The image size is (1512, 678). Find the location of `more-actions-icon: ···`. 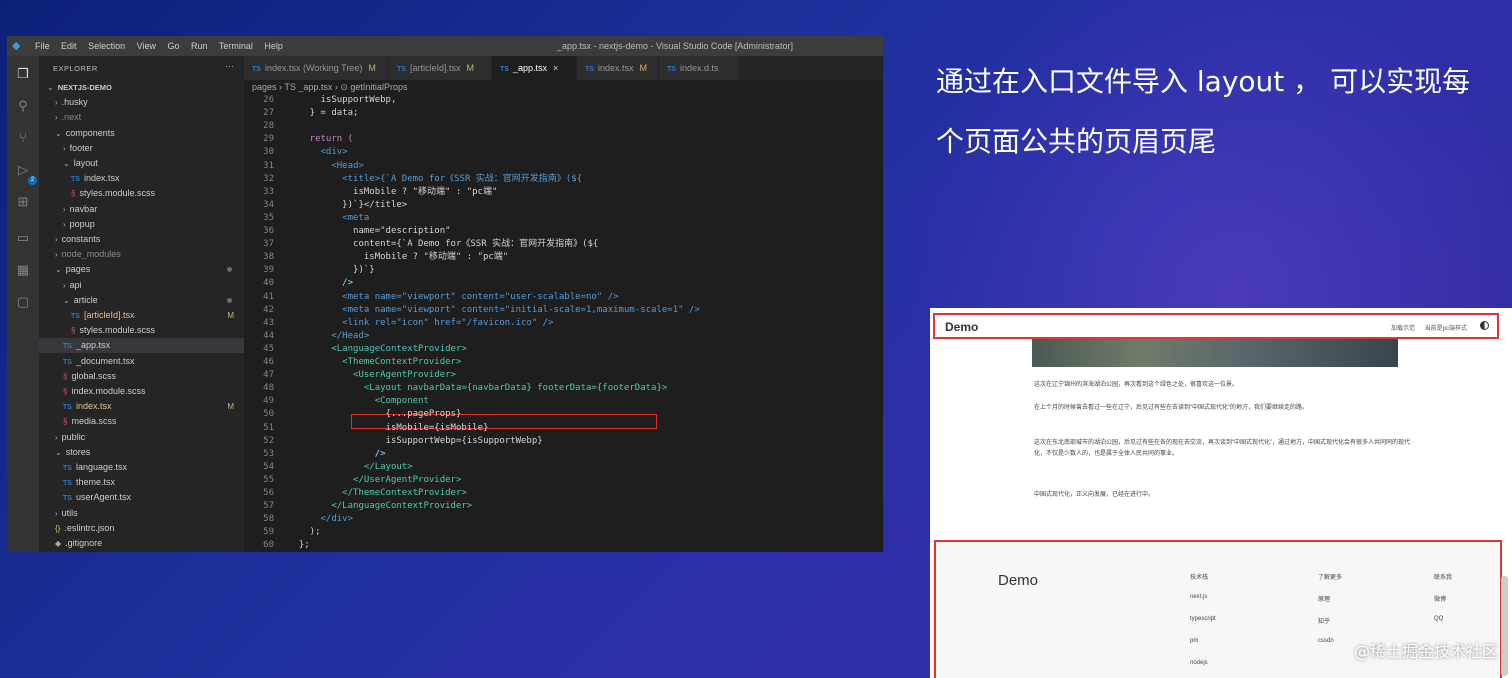

more-actions-icon: ··· is located at coordinates (229, 66).